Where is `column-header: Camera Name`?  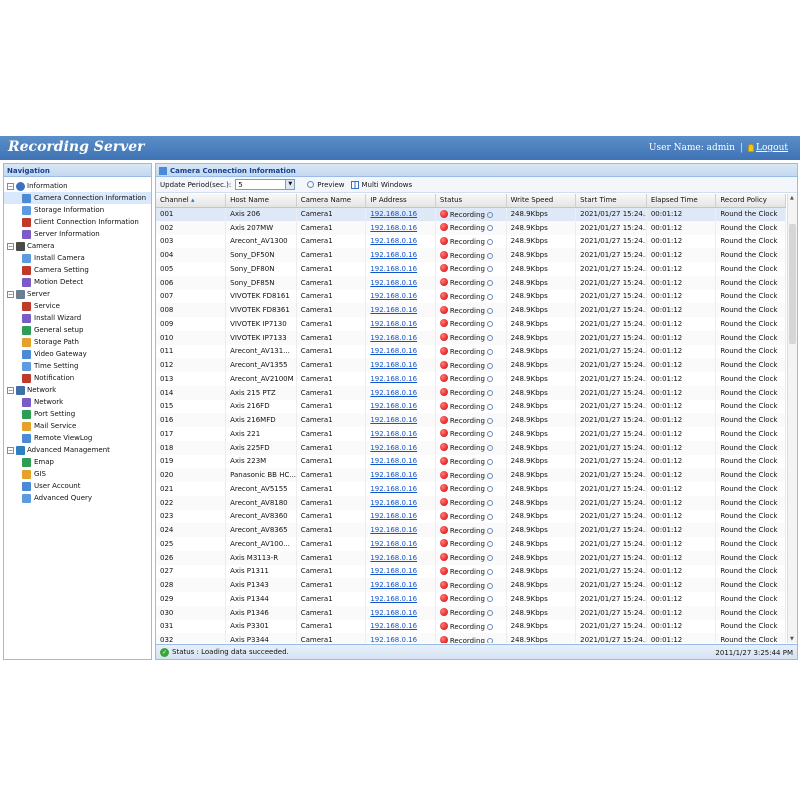
column-header: Camera Name is located at coordinates (331, 201).